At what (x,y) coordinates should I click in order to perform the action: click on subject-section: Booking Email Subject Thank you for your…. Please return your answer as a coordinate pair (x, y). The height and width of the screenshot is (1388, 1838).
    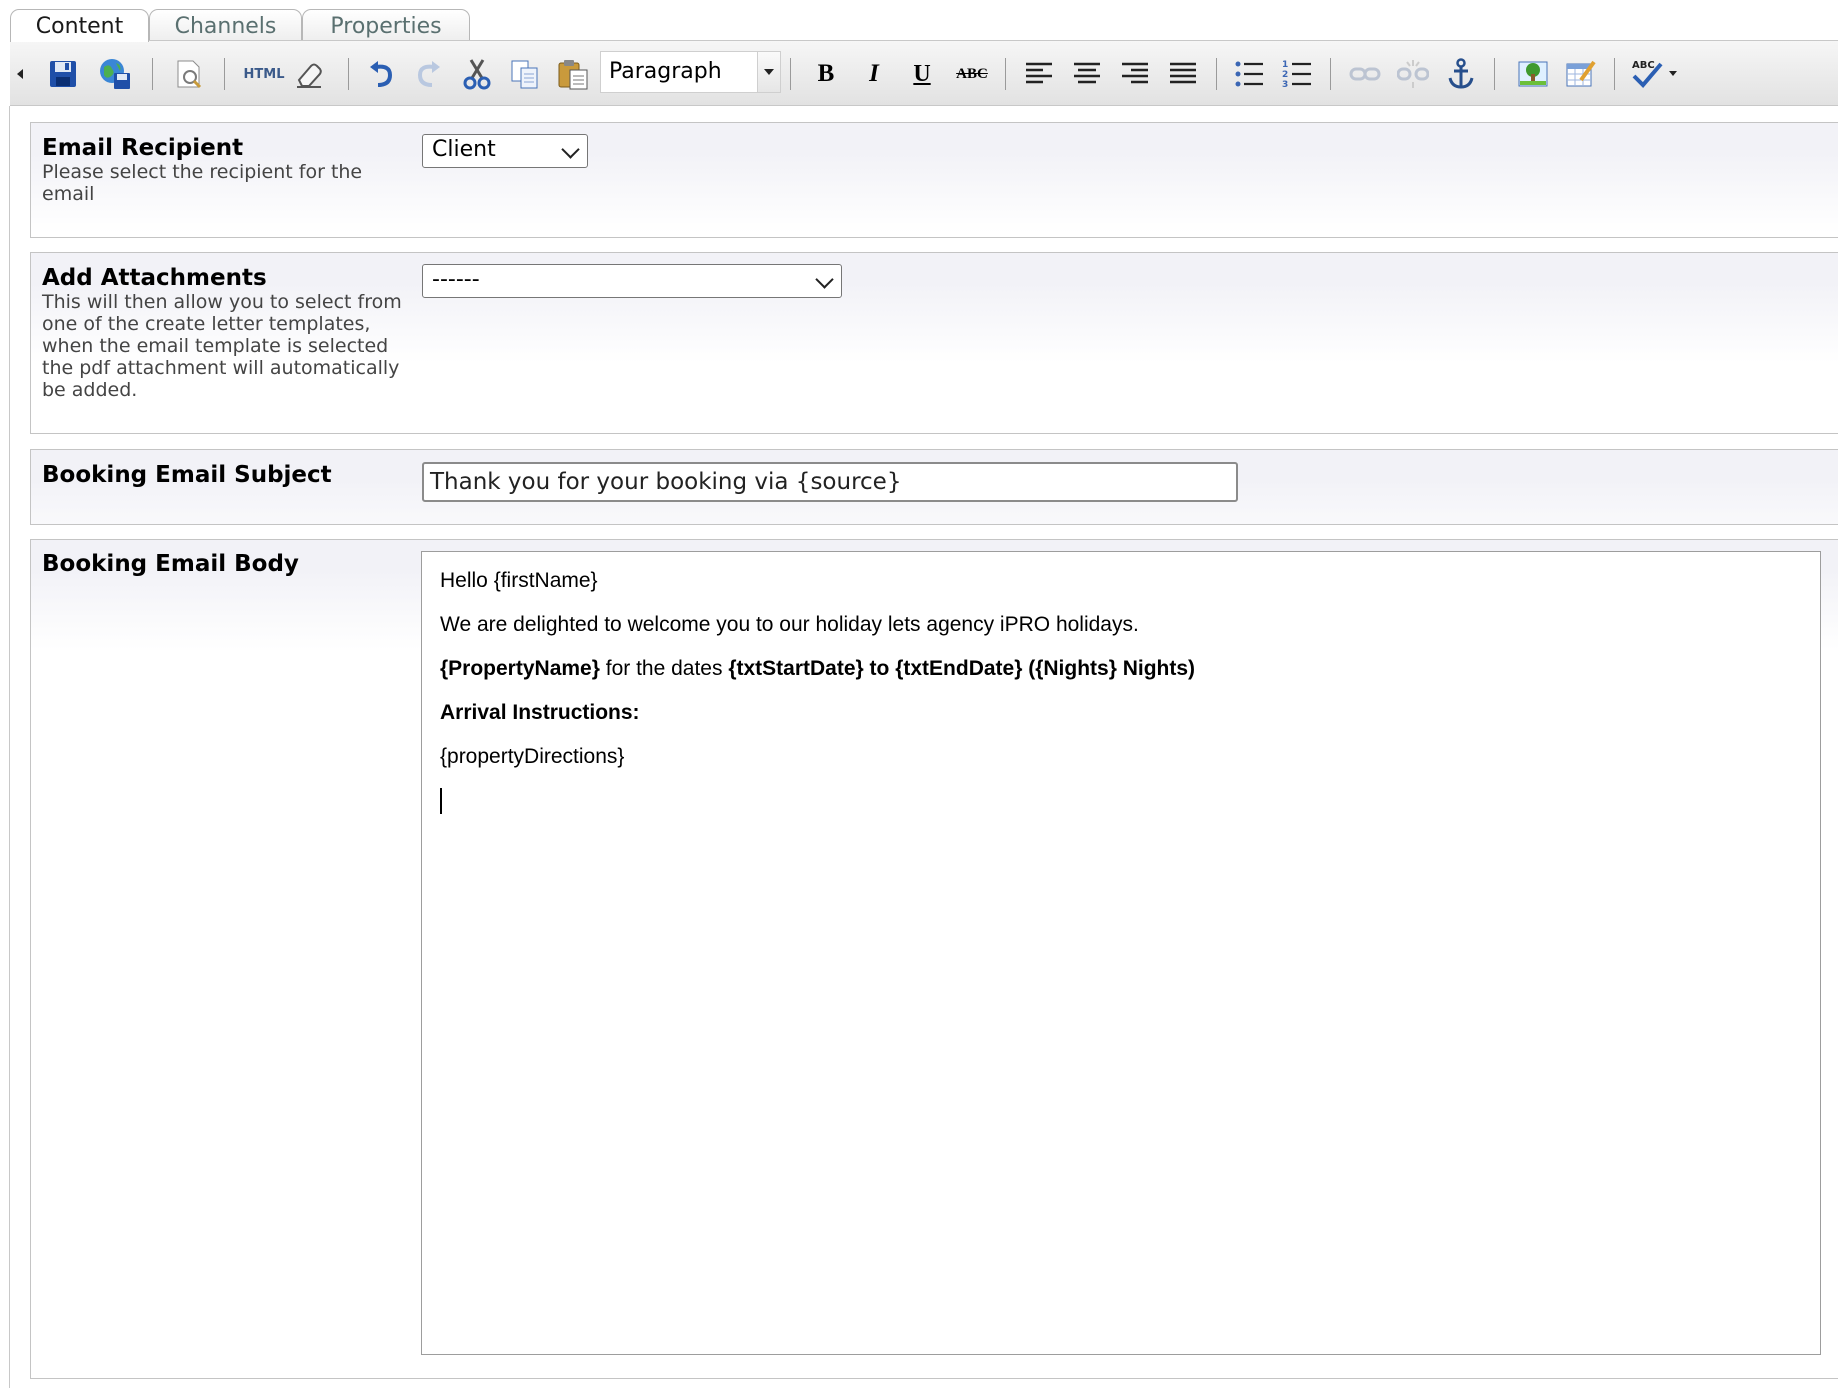
    Looking at the image, I should click on (934, 487).